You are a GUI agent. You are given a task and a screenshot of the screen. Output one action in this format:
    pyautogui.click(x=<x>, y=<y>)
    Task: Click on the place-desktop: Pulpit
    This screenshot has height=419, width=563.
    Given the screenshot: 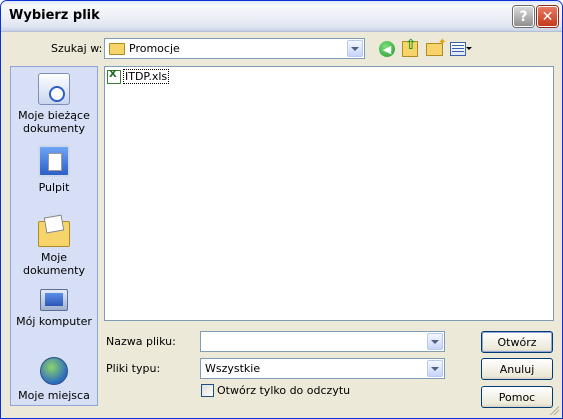 What is the action you would take?
    pyautogui.click(x=54, y=169)
    